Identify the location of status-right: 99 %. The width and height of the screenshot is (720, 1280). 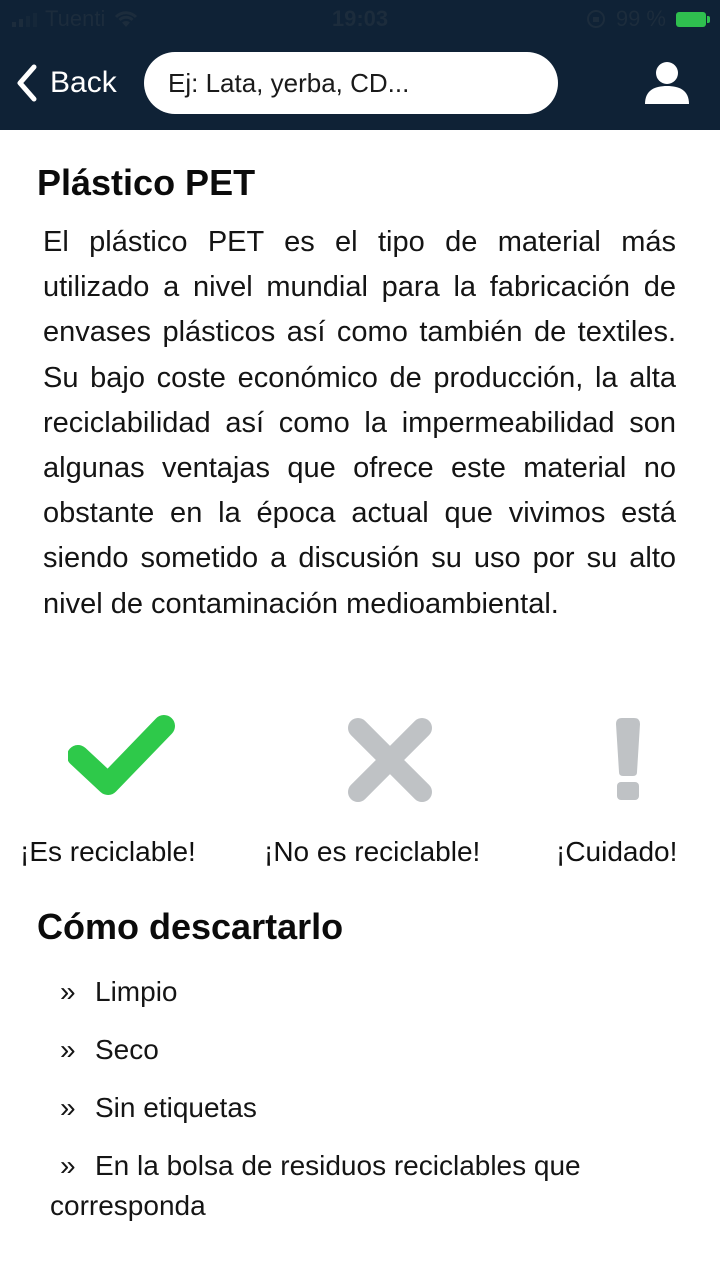
(648, 19).